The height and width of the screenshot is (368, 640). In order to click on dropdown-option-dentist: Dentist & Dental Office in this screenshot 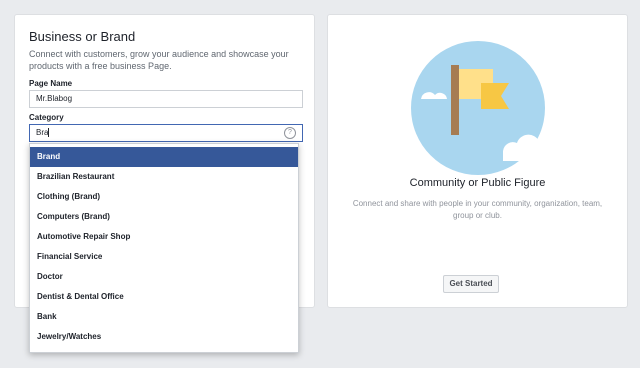, I will do `click(164, 297)`.